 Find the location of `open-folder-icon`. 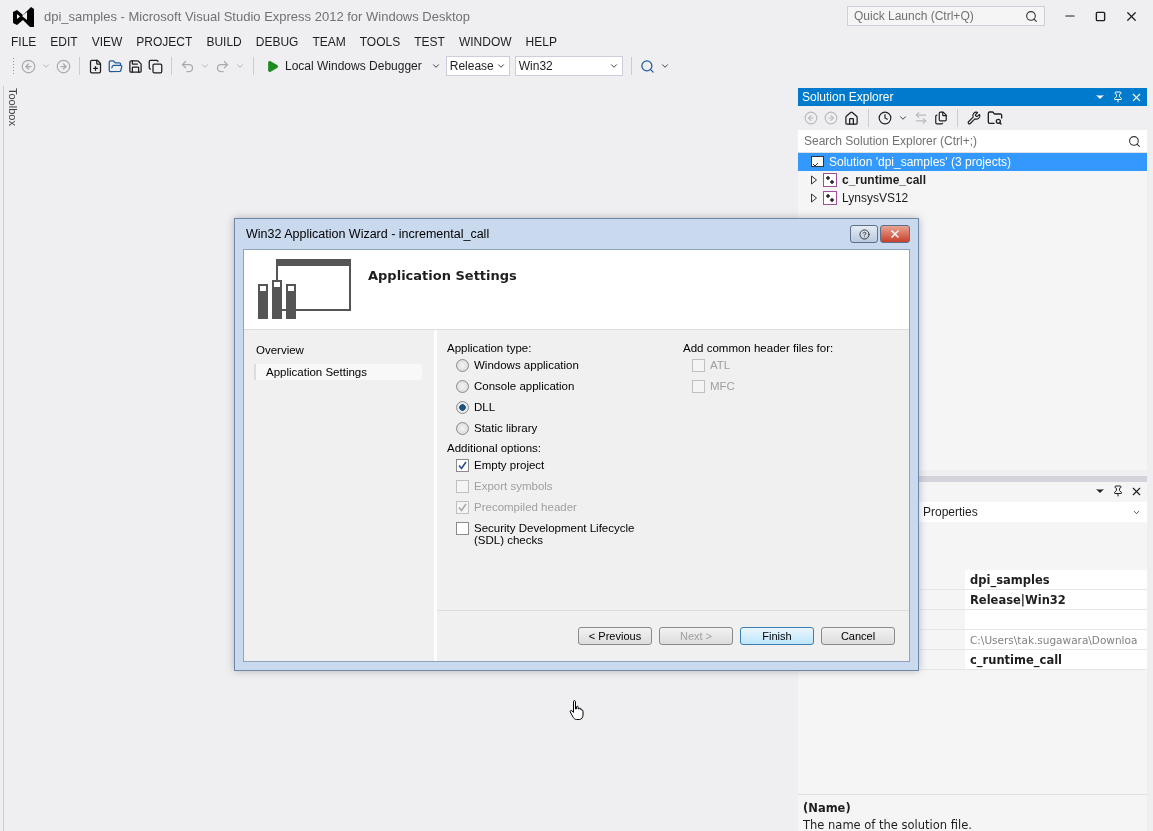

open-folder-icon is located at coordinates (115, 66).